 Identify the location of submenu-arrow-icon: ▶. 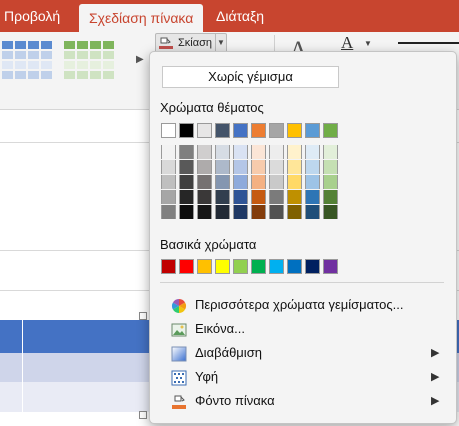
(435, 401).